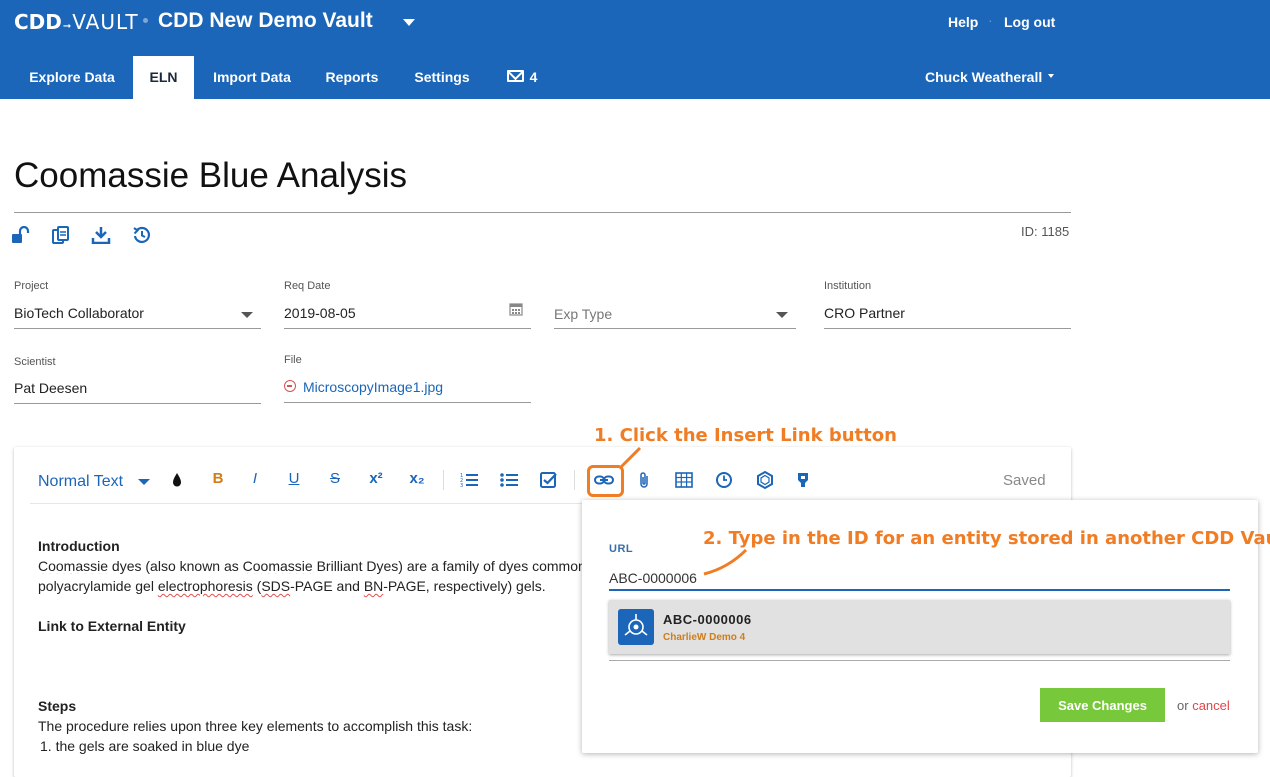 The image size is (1270, 777). I want to click on project-label: Project, so click(31, 286).